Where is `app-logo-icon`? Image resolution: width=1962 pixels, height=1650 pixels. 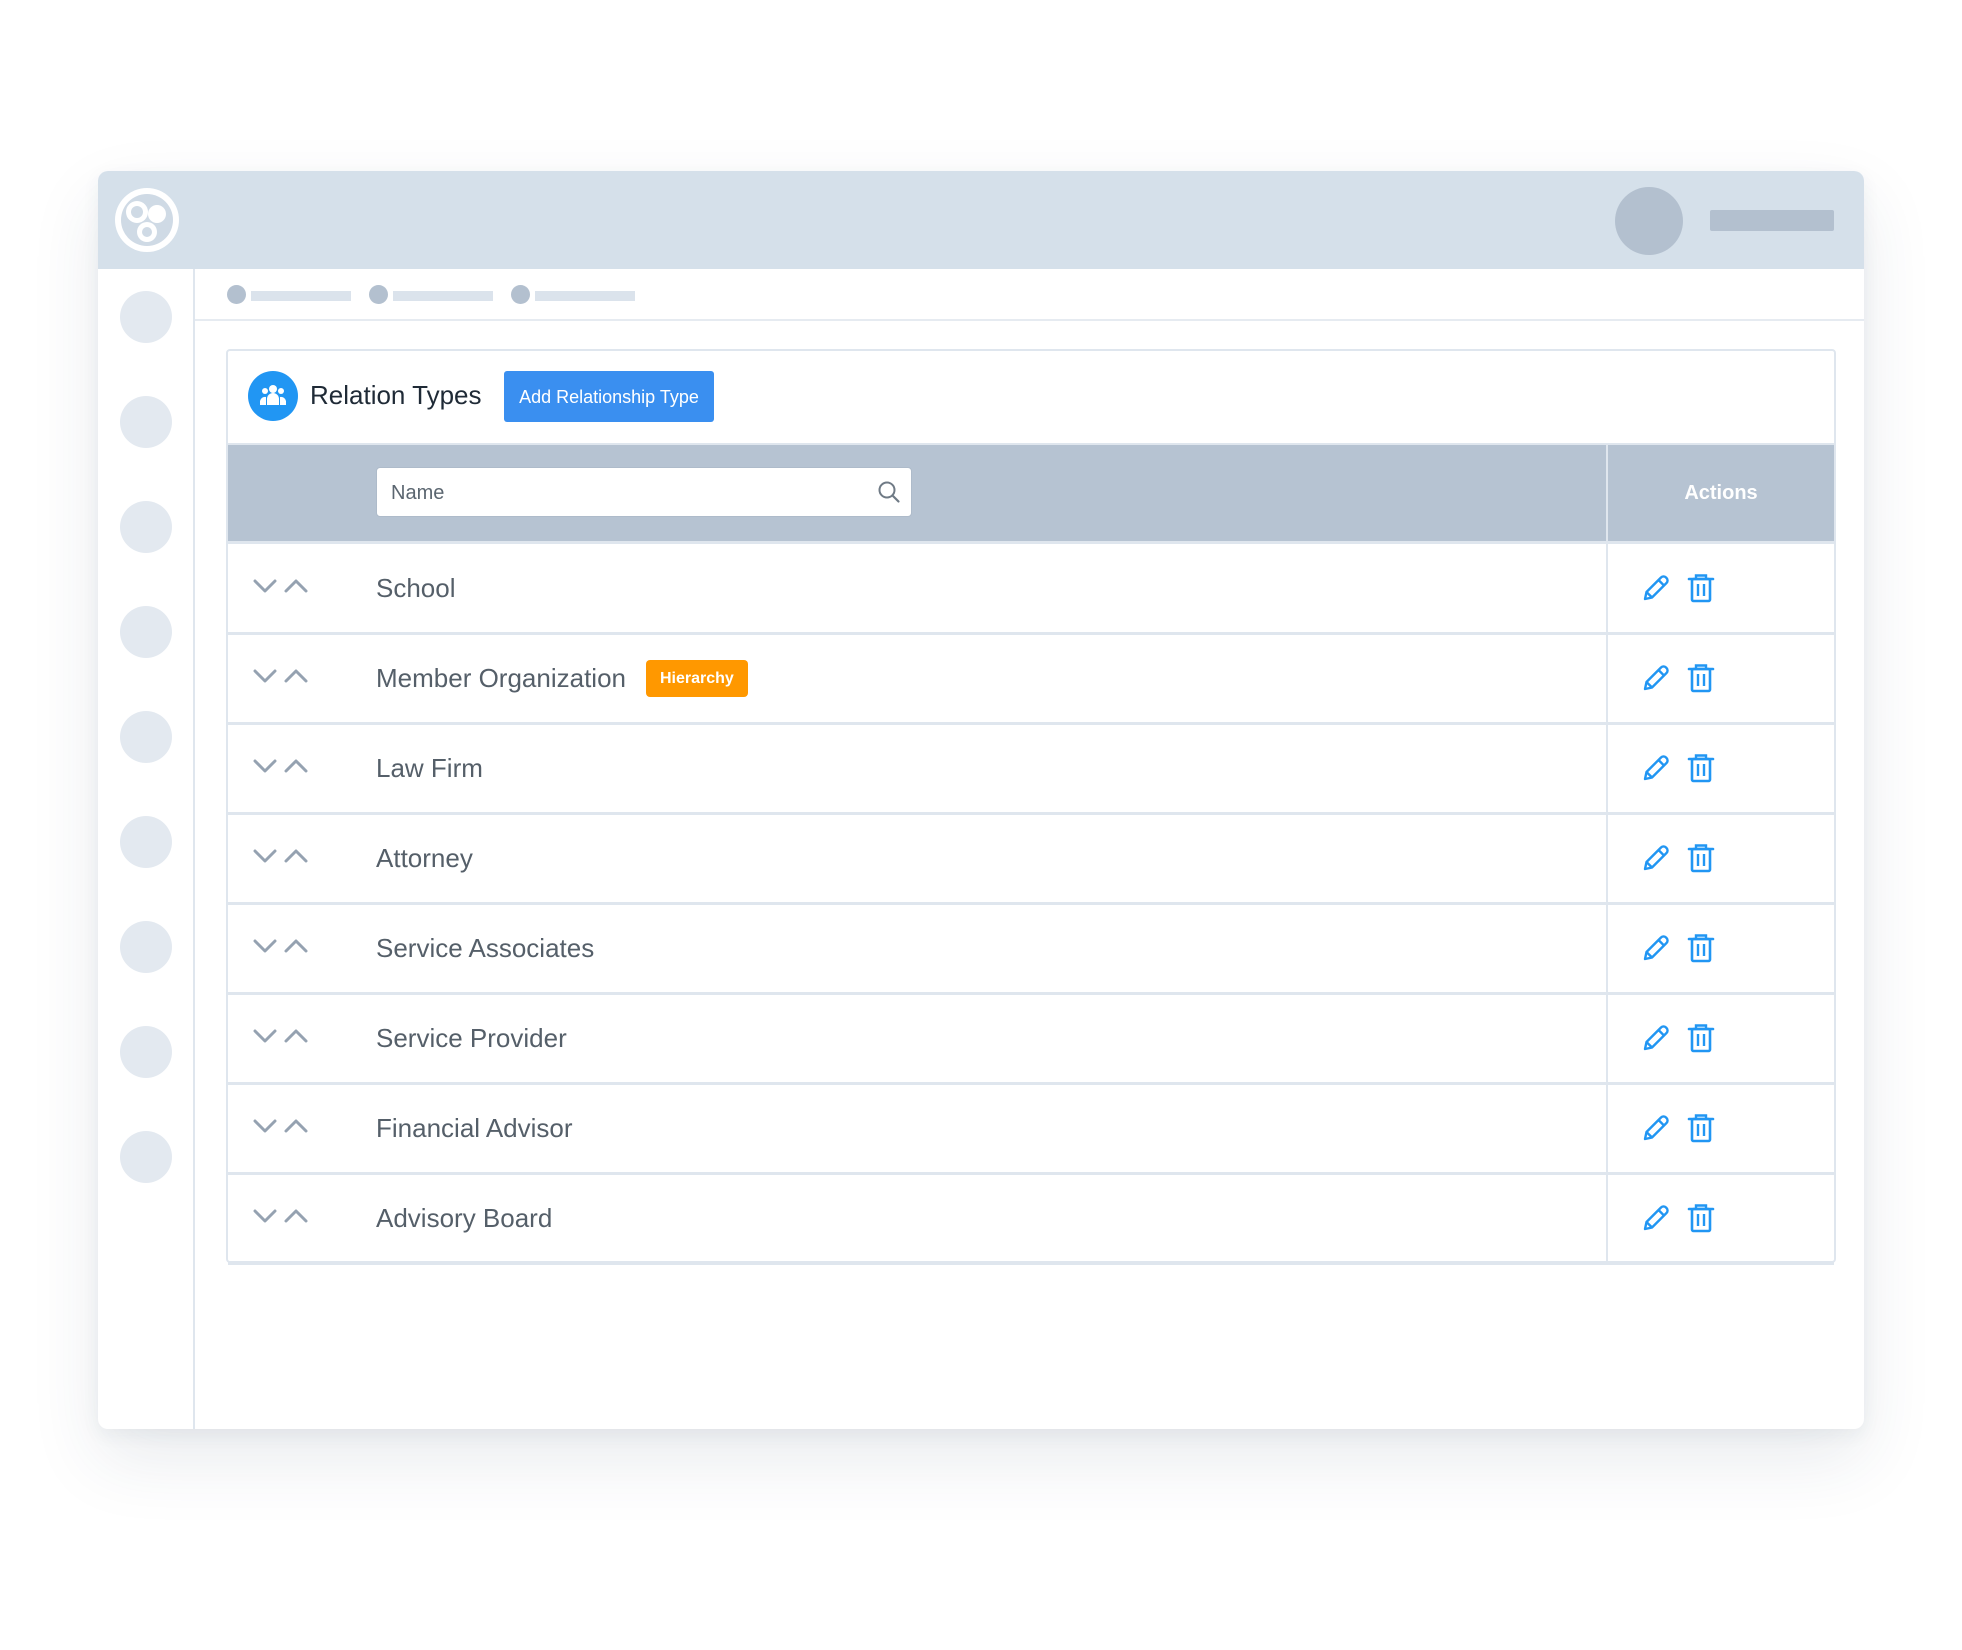
app-logo-icon is located at coordinates (147, 220).